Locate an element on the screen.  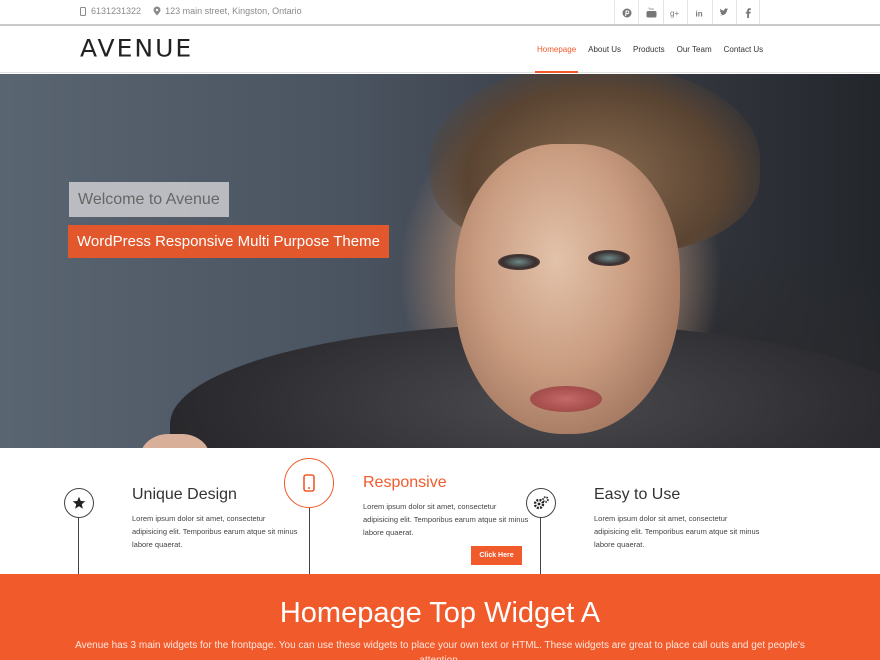
gears-icon is located at coordinates (541, 503).